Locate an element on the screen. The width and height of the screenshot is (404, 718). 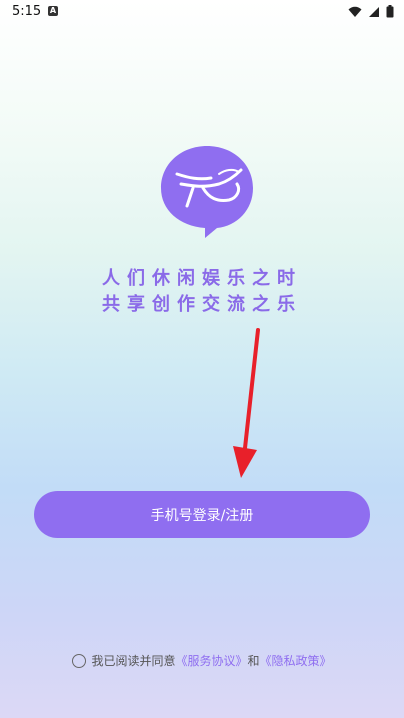
agreement-row: 我已阅读并同意 《服务协议》 和 《隐私政策》 is located at coordinates (202, 660).